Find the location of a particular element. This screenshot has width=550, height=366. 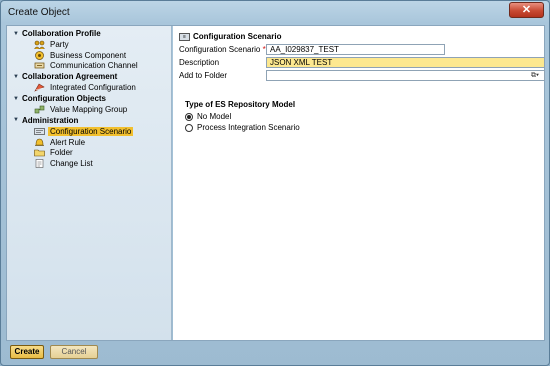

tree-item-label: Configuration Scenario is located at coordinates (91, 131).